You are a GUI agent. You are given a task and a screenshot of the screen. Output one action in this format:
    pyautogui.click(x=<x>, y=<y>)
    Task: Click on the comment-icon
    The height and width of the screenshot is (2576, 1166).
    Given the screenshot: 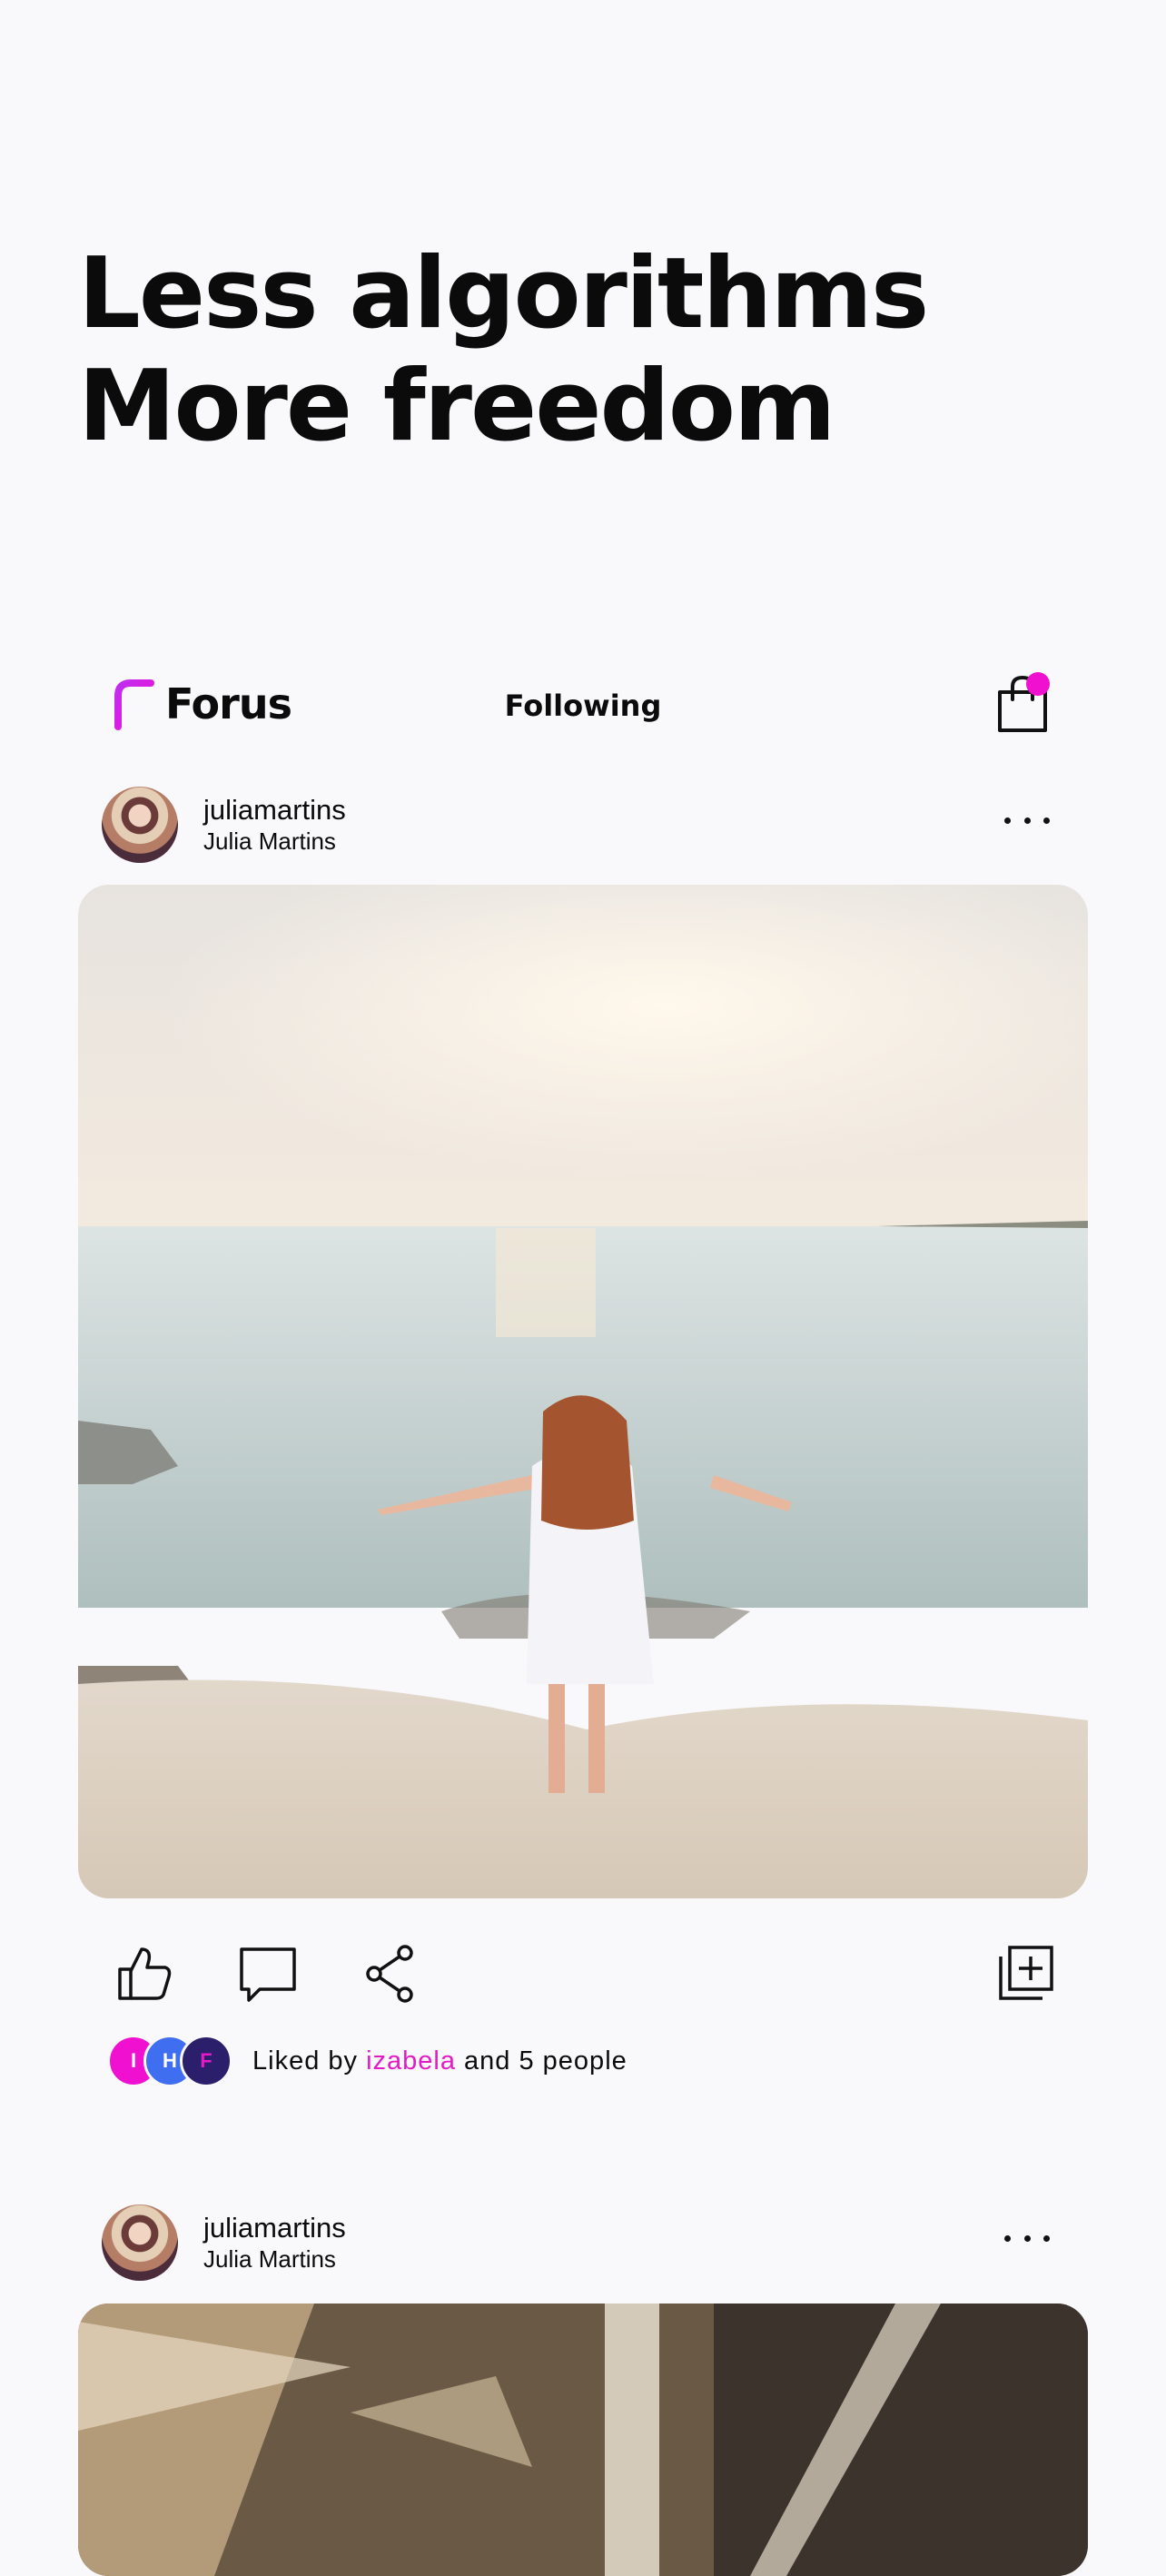 What is the action you would take?
    pyautogui.click(x=268, y=1974)
    